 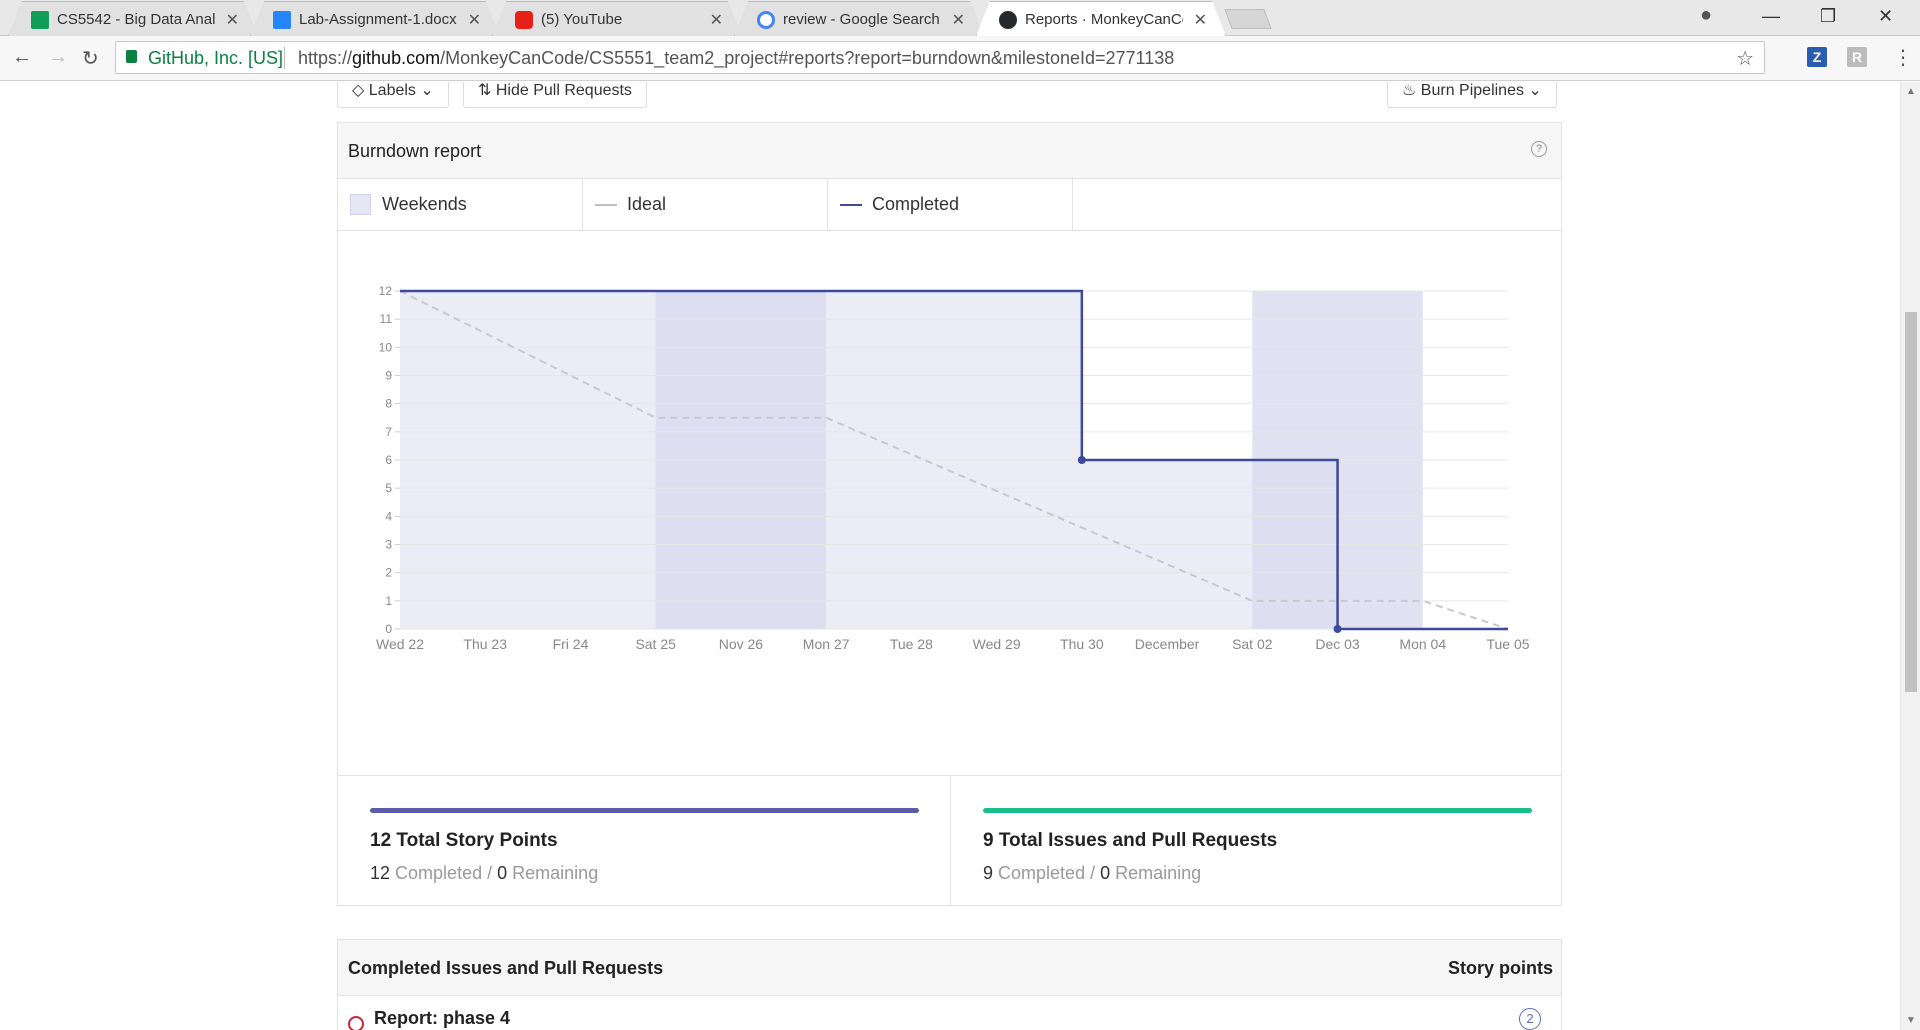 What do you see at coordinates (90, 58) in the screenshot?
I see `reload-icon: ↻` at bounding box center [90, 58].